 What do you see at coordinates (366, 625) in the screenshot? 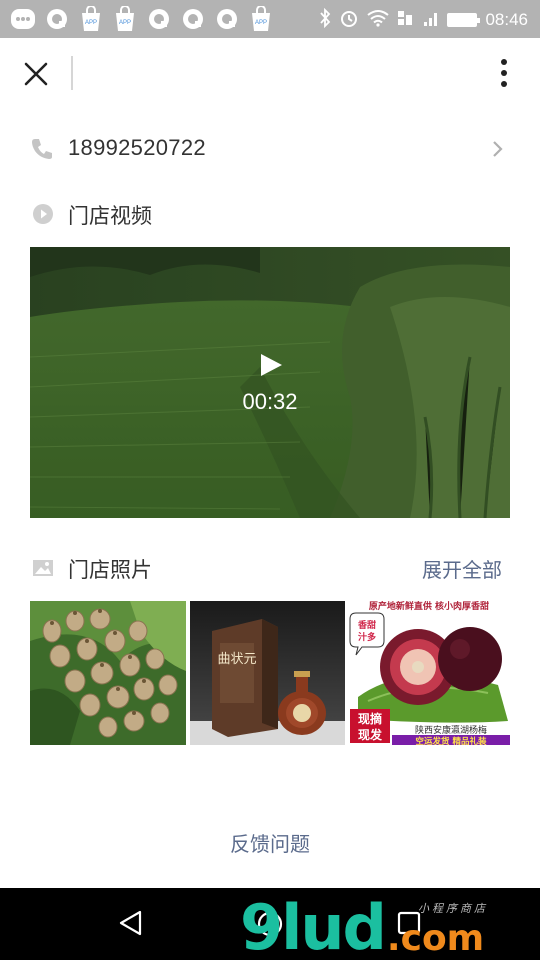
I see `svg-text: 香甜` at bounding box center [366, 625].